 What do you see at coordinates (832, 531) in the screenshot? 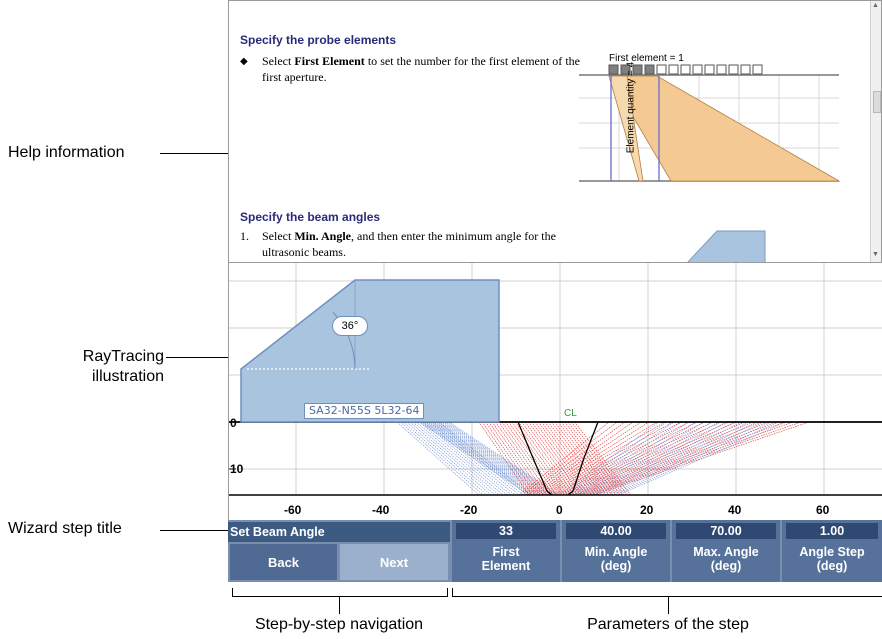
I see `param-angle-step-value: 1.00` at bounding box center [832, 531].